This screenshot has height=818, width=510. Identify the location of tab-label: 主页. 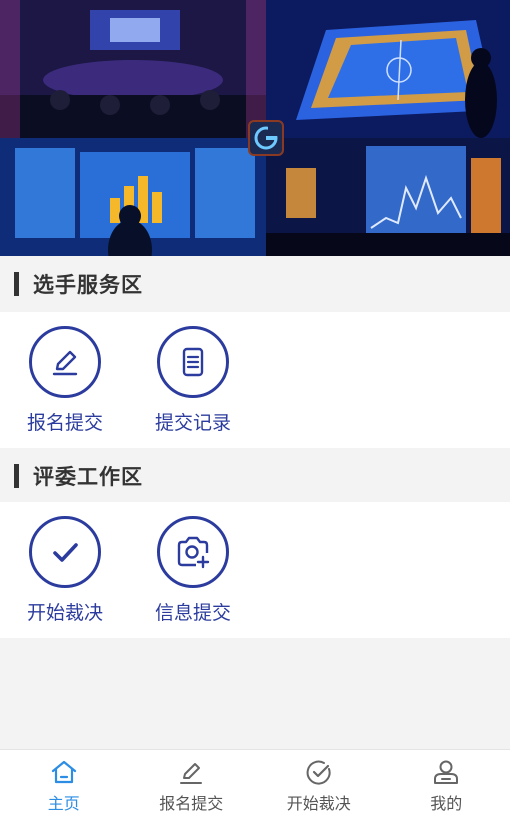
(64, 802).